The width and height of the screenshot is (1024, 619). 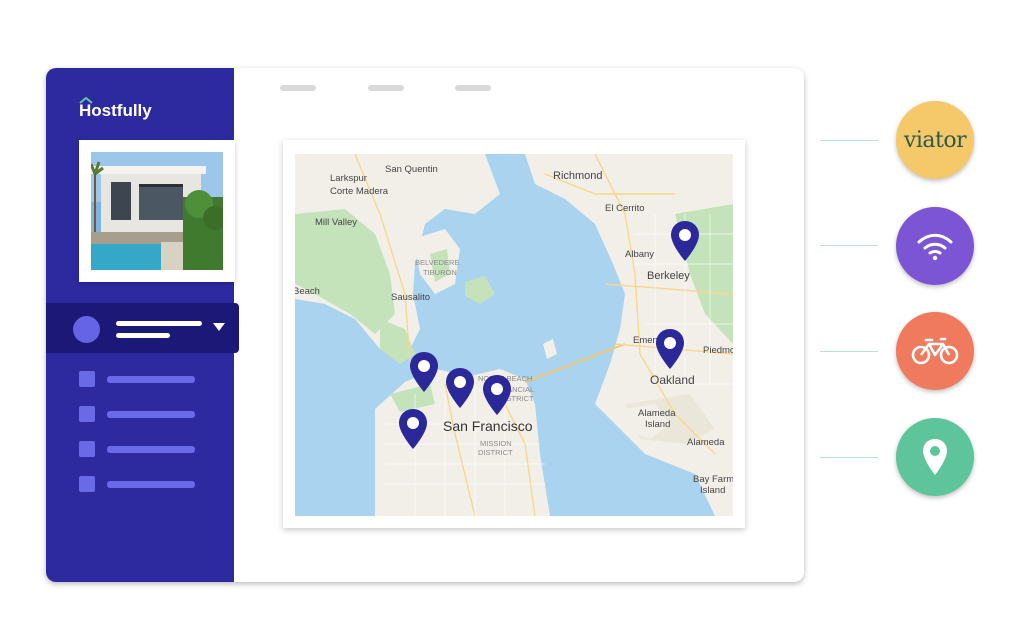 I want to click on viator-integration-button: viator, so click(x=935, y=140).